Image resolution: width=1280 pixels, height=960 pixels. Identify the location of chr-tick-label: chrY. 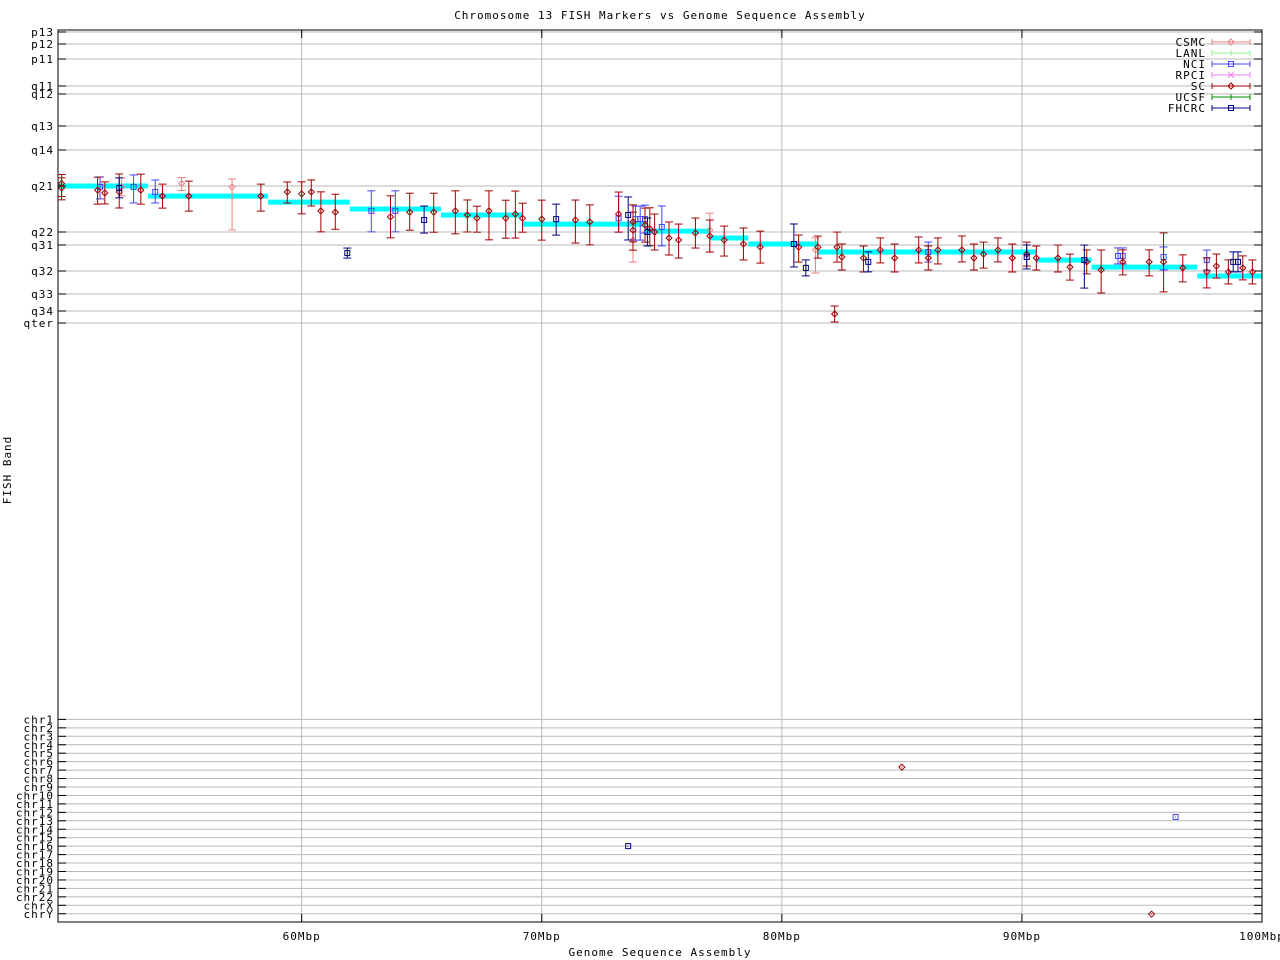
(39, 914).